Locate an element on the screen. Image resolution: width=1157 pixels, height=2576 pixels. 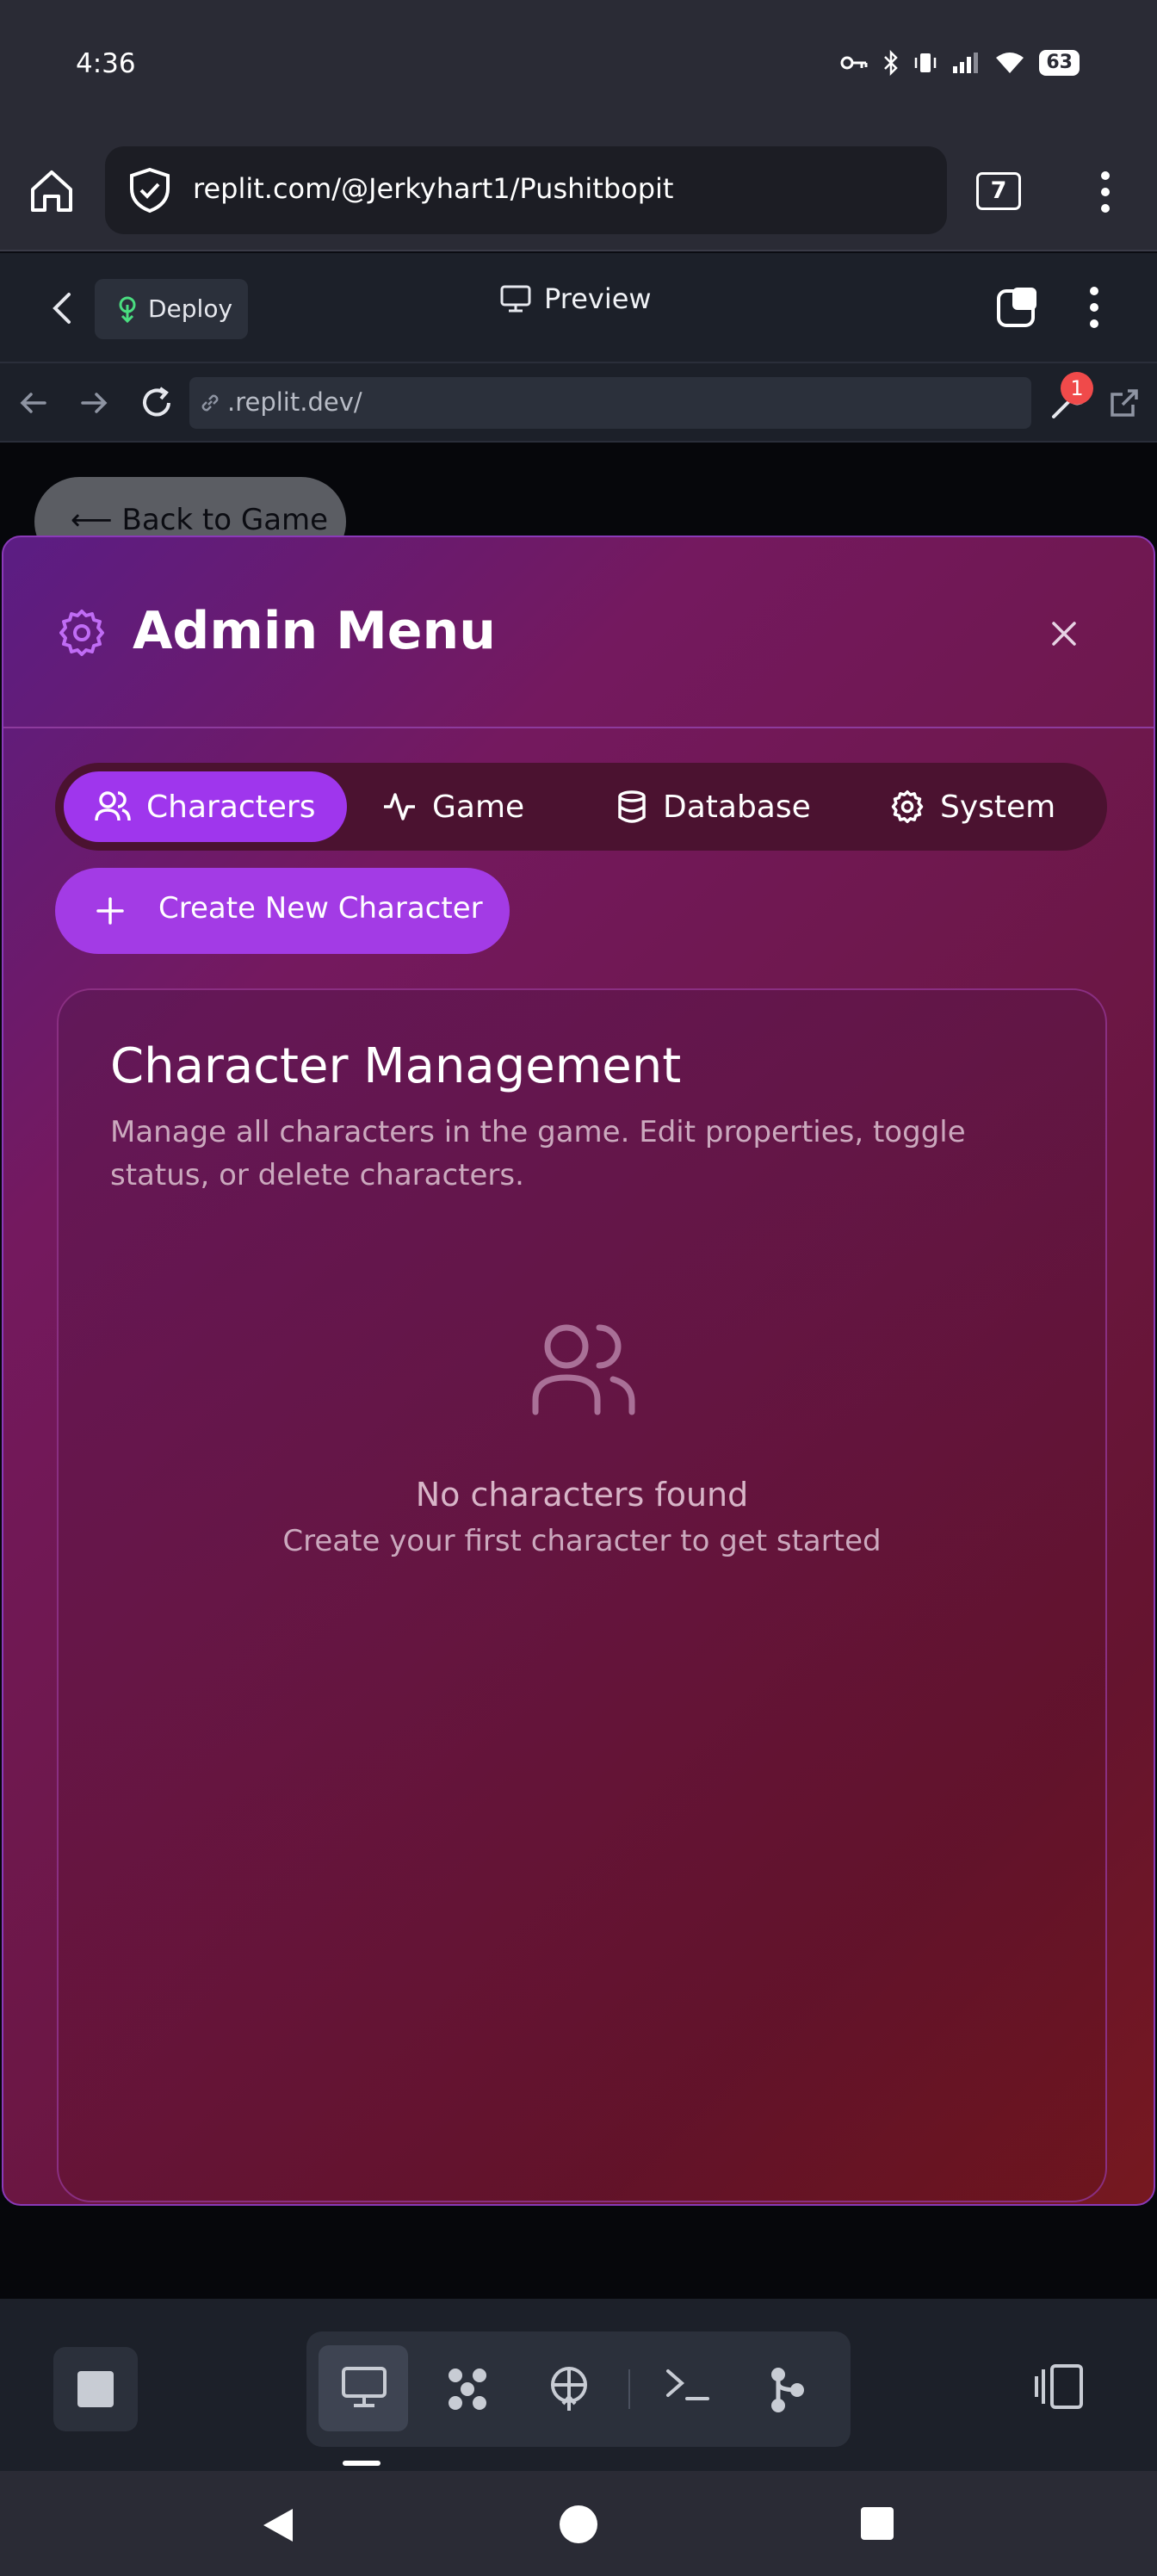
devtools-badge: 1 is located at coordinates (1077, 388).